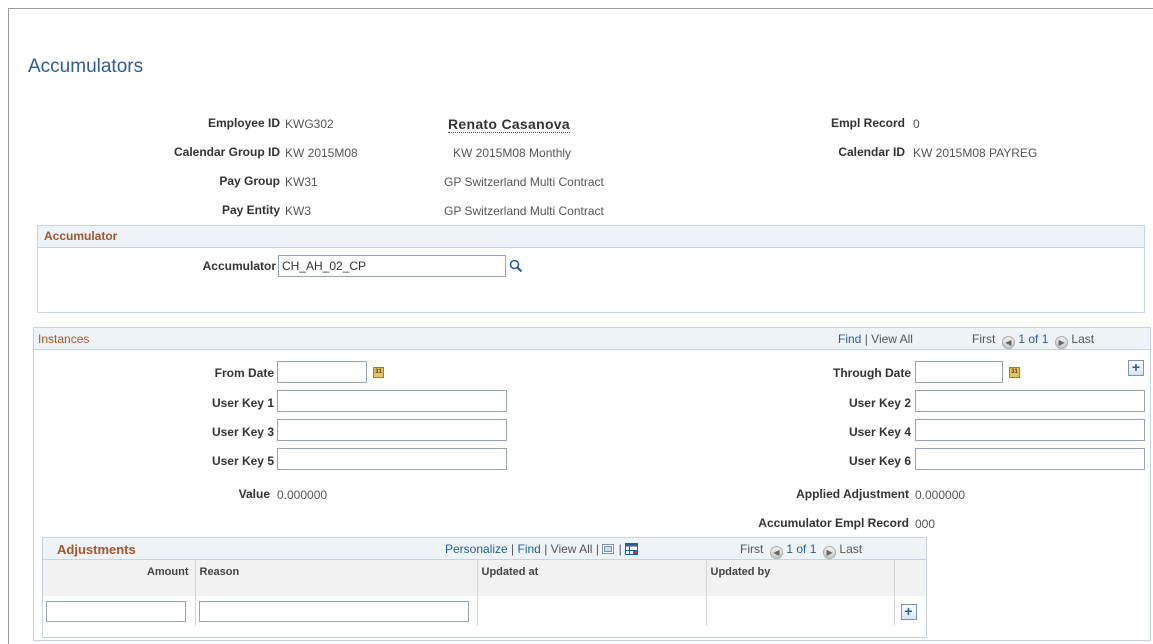  What do you see at coordinates (580, 8) in the screenshot?
I see `top-border` at bounding box center [580, 8].